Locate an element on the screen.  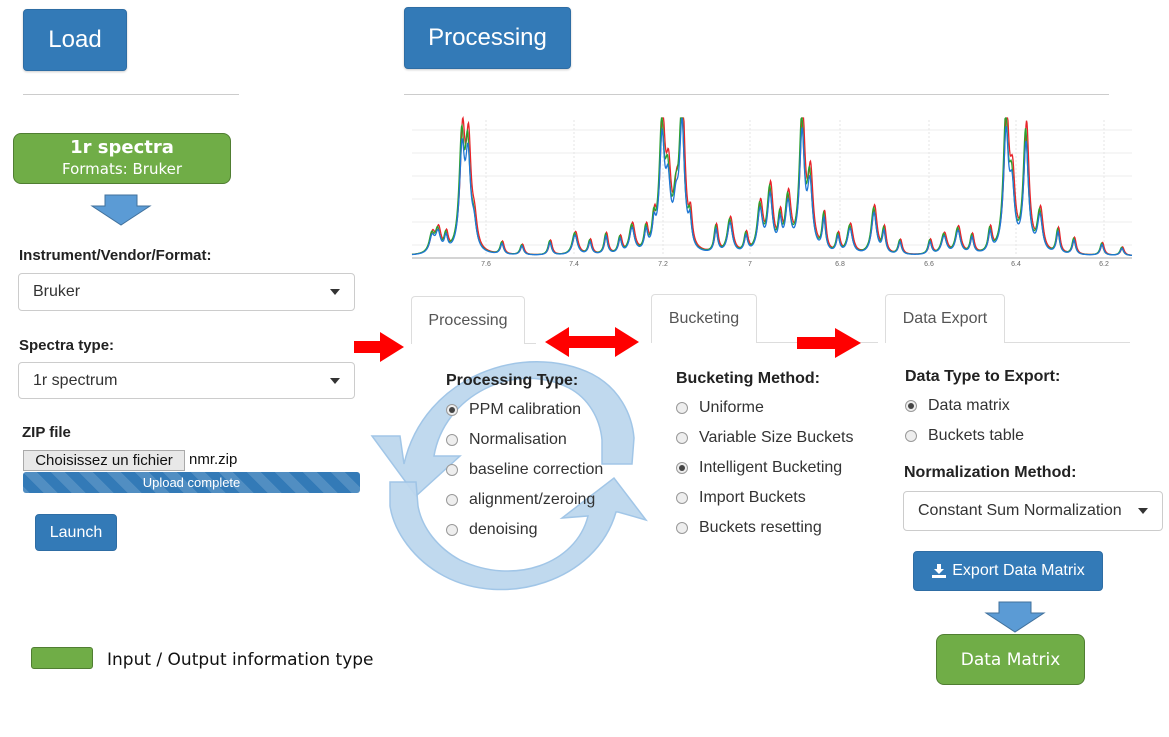
processing-button: Processing is located at coordinates (487, 38).